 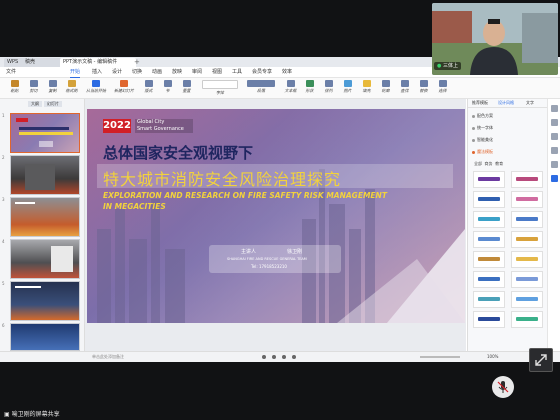 I want to click on filter-business: 商务, so click(x=489, y=163).